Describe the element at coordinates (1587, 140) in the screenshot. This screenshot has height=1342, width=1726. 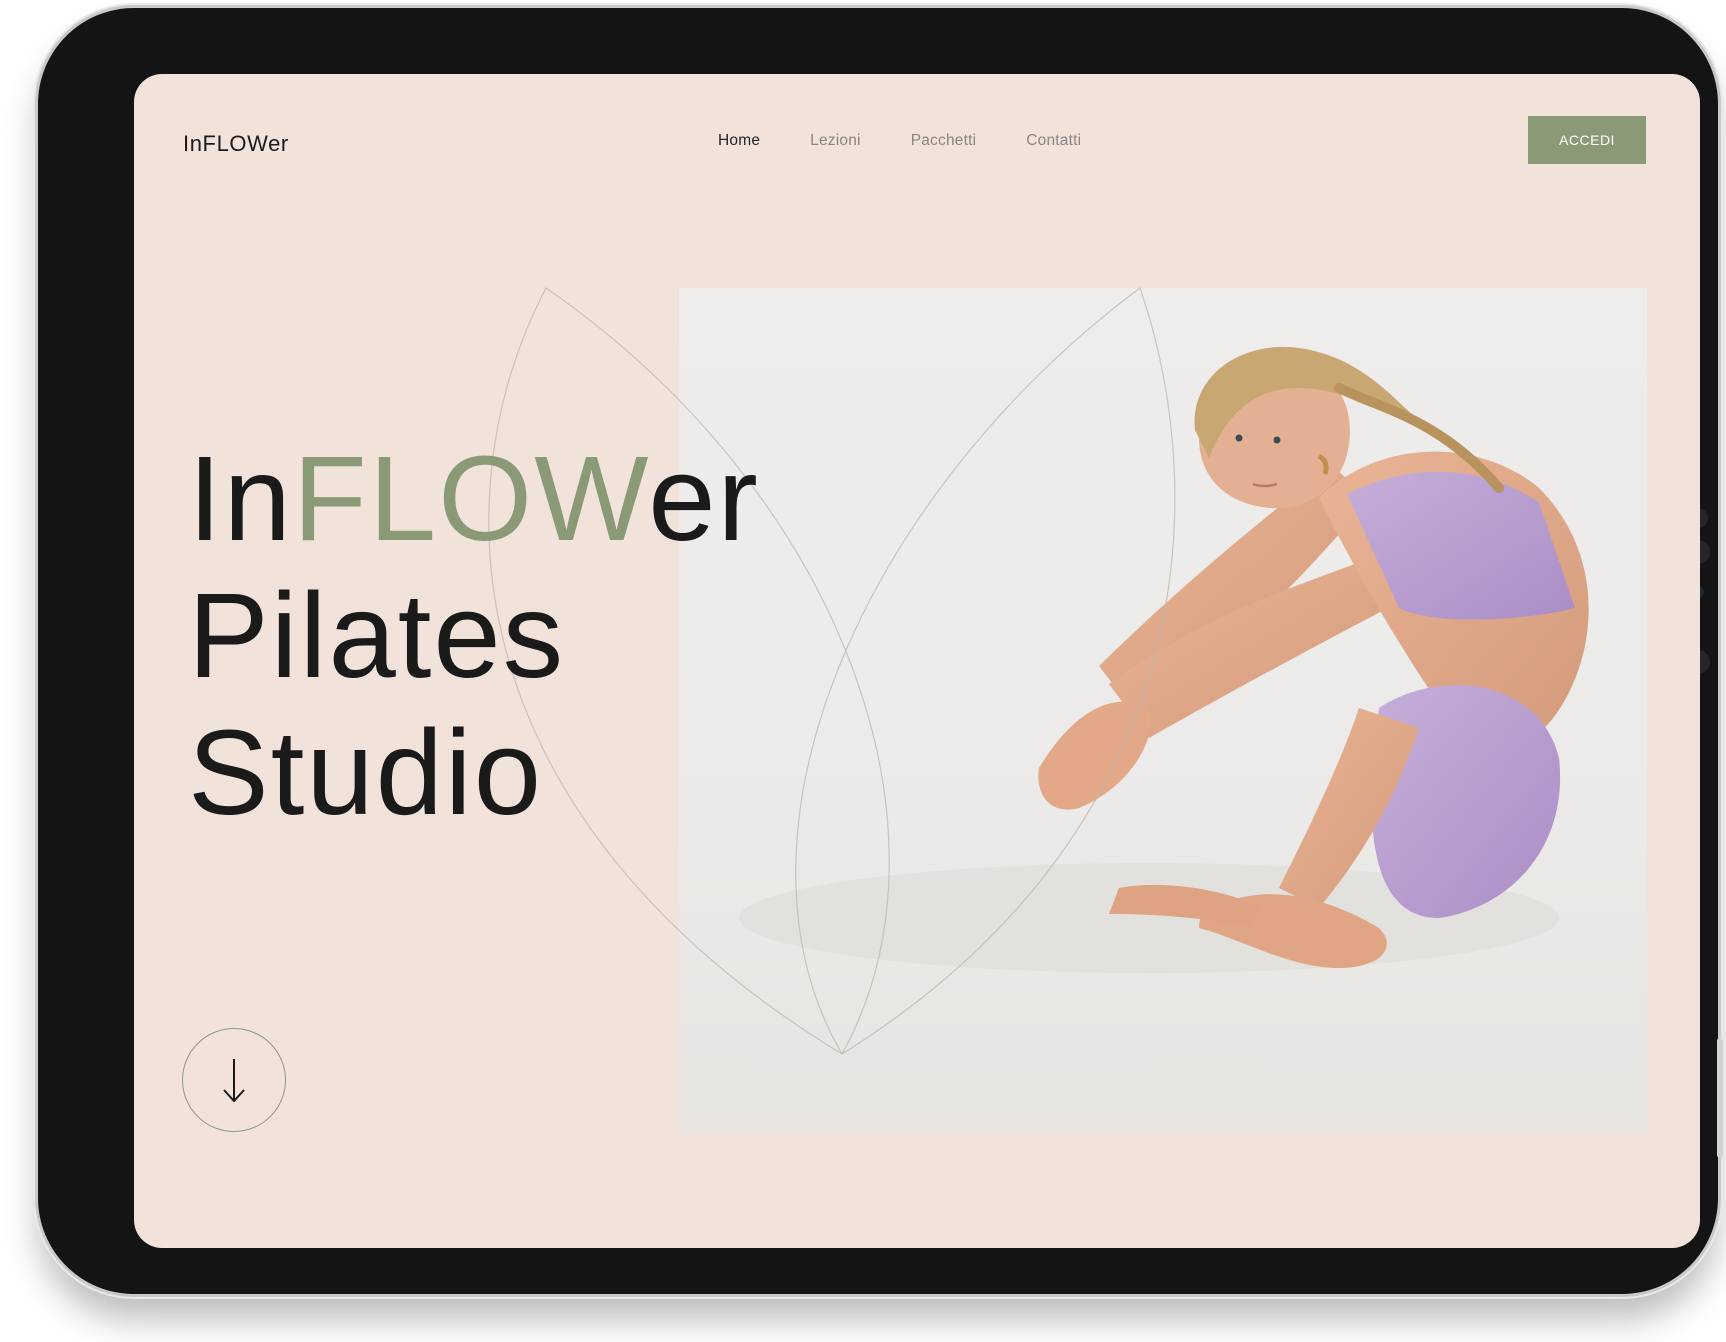
I see `login-button: ACCEDI` at that location.